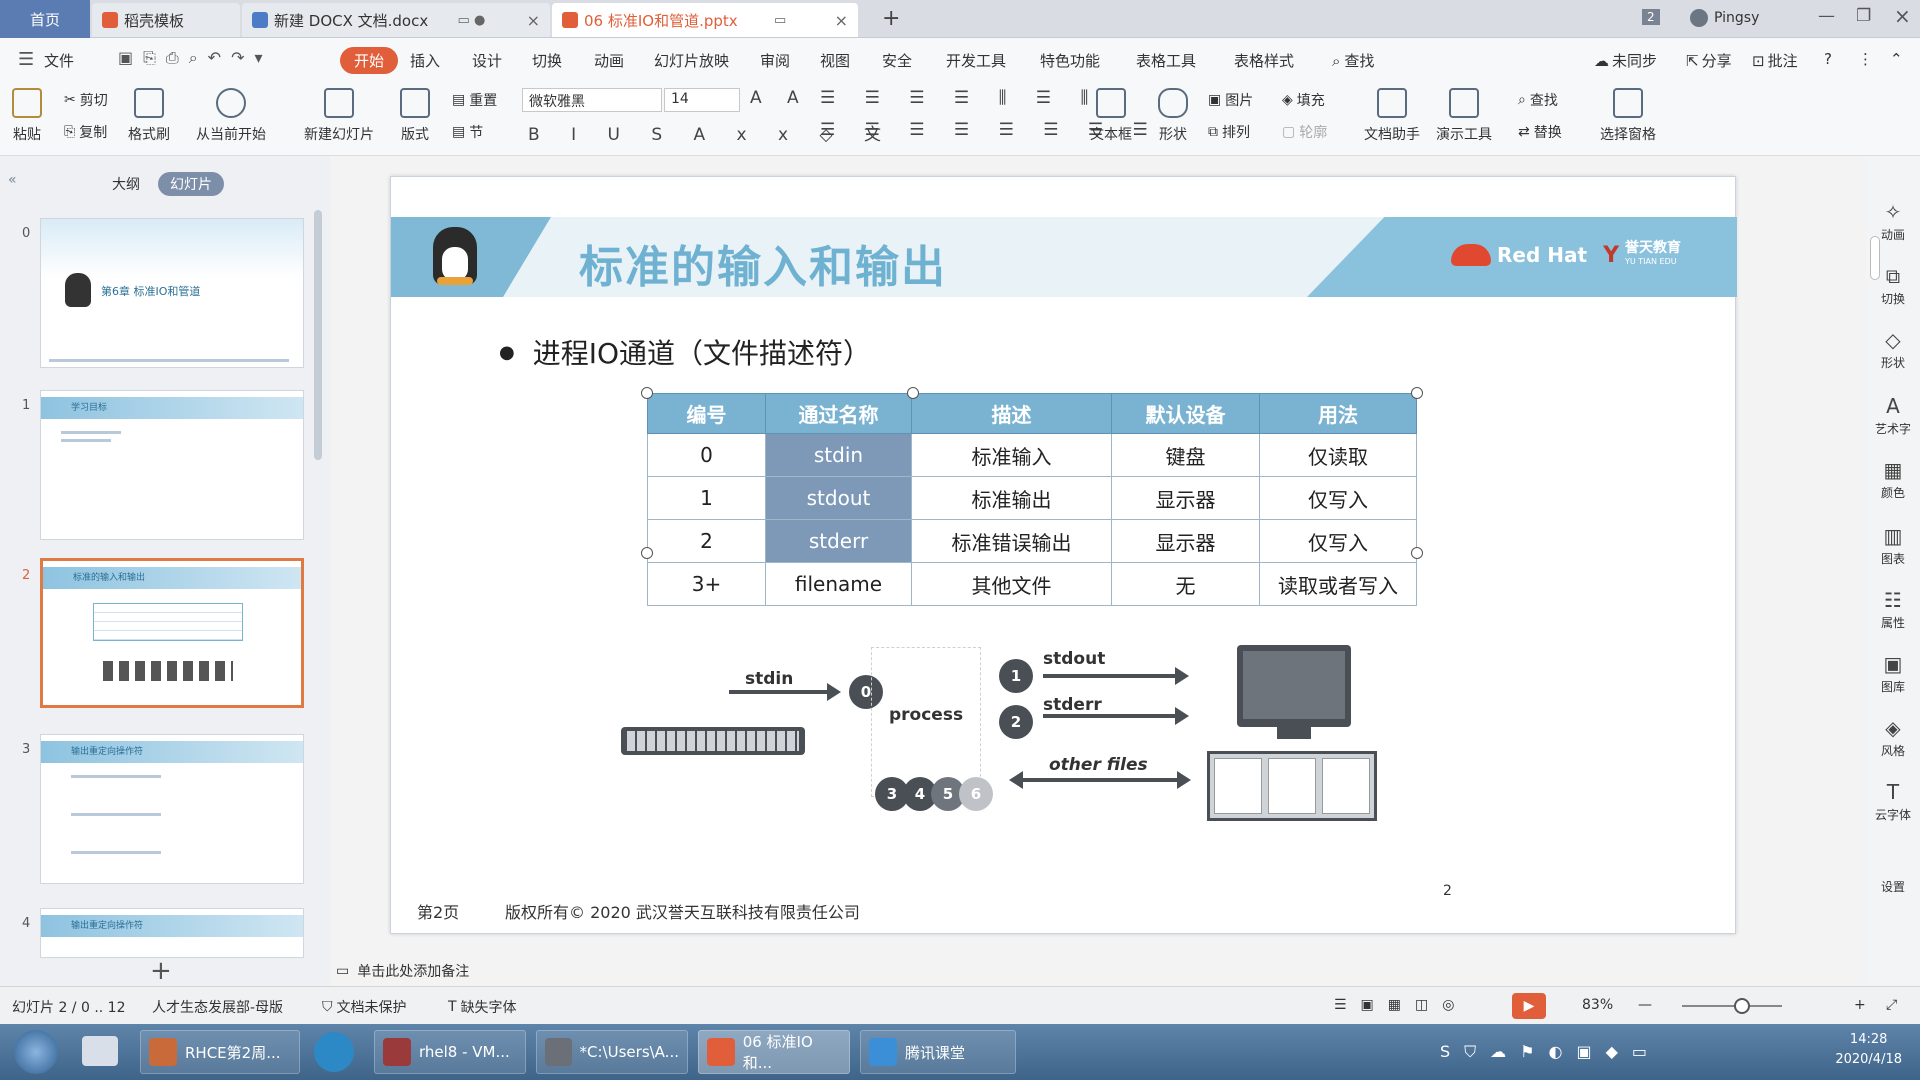 This screenshot has height=1080, width=1920. What do you see at coordinates (1185, 455) in the screenshot?
I see `table-cell: 键盘` at bounding box center [1185, 455].